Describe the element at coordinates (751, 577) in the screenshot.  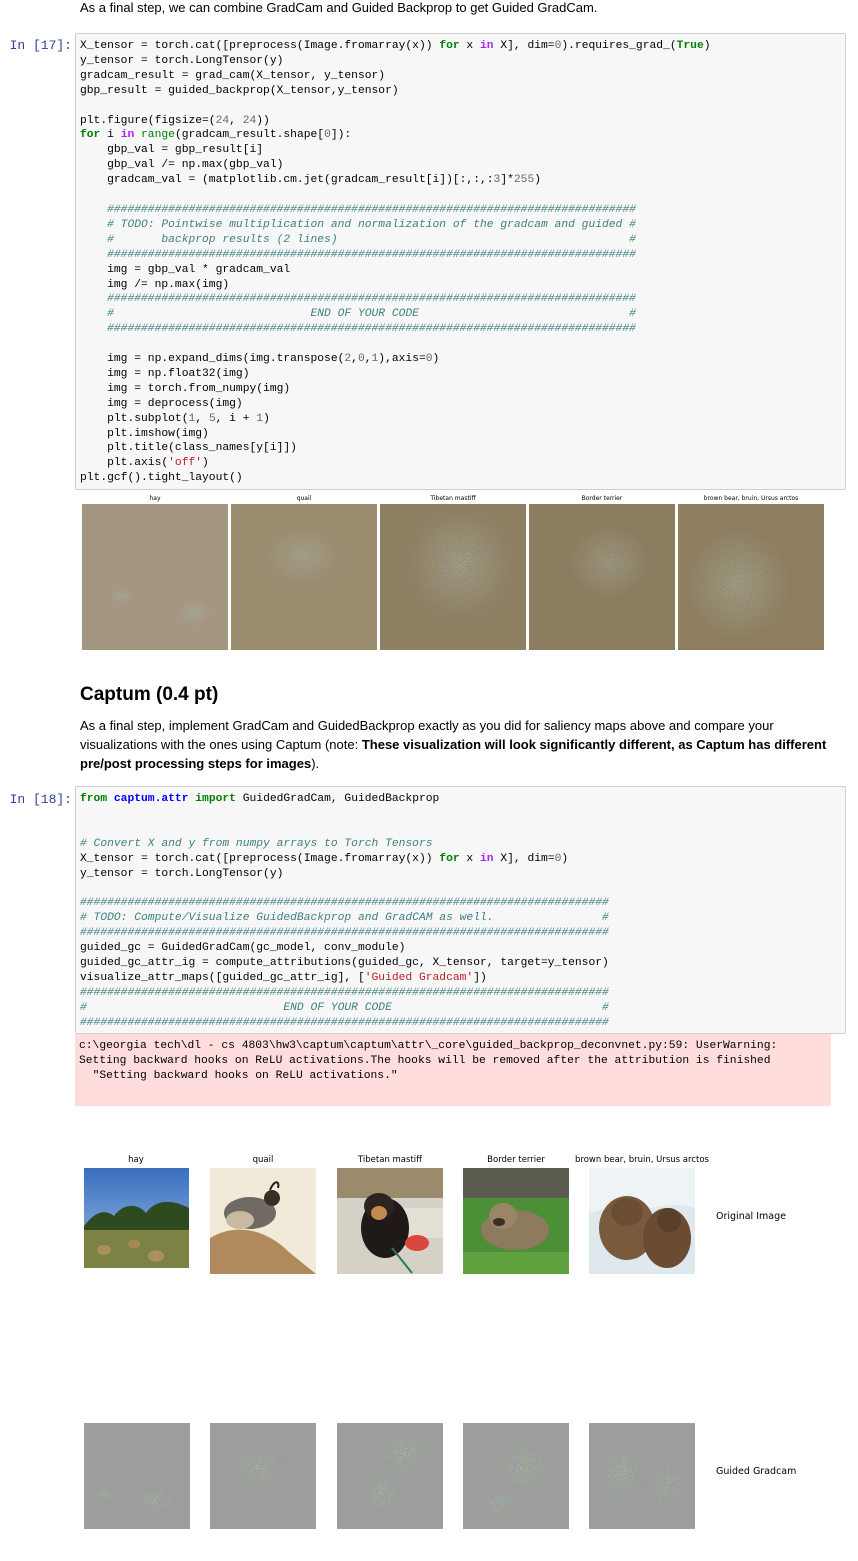
I see `plot-brown-bear` at that location.